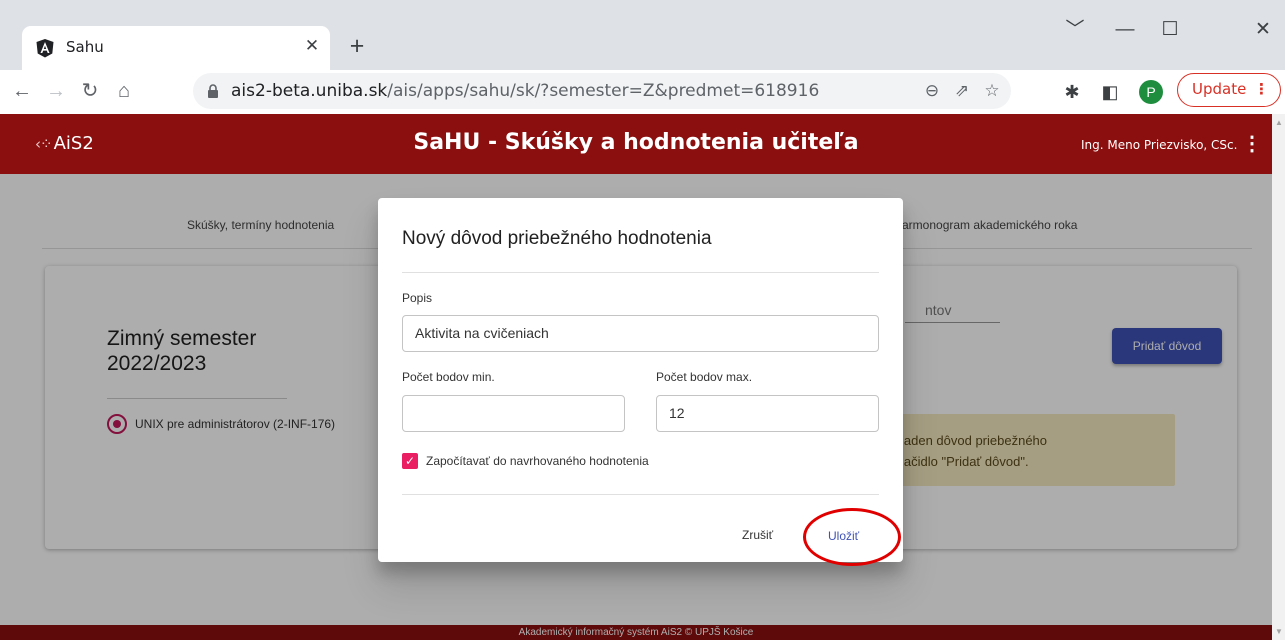  Describe the element at coordinates (962, 91) in the screenshot. I see `share-icon: ⇗` at that location.